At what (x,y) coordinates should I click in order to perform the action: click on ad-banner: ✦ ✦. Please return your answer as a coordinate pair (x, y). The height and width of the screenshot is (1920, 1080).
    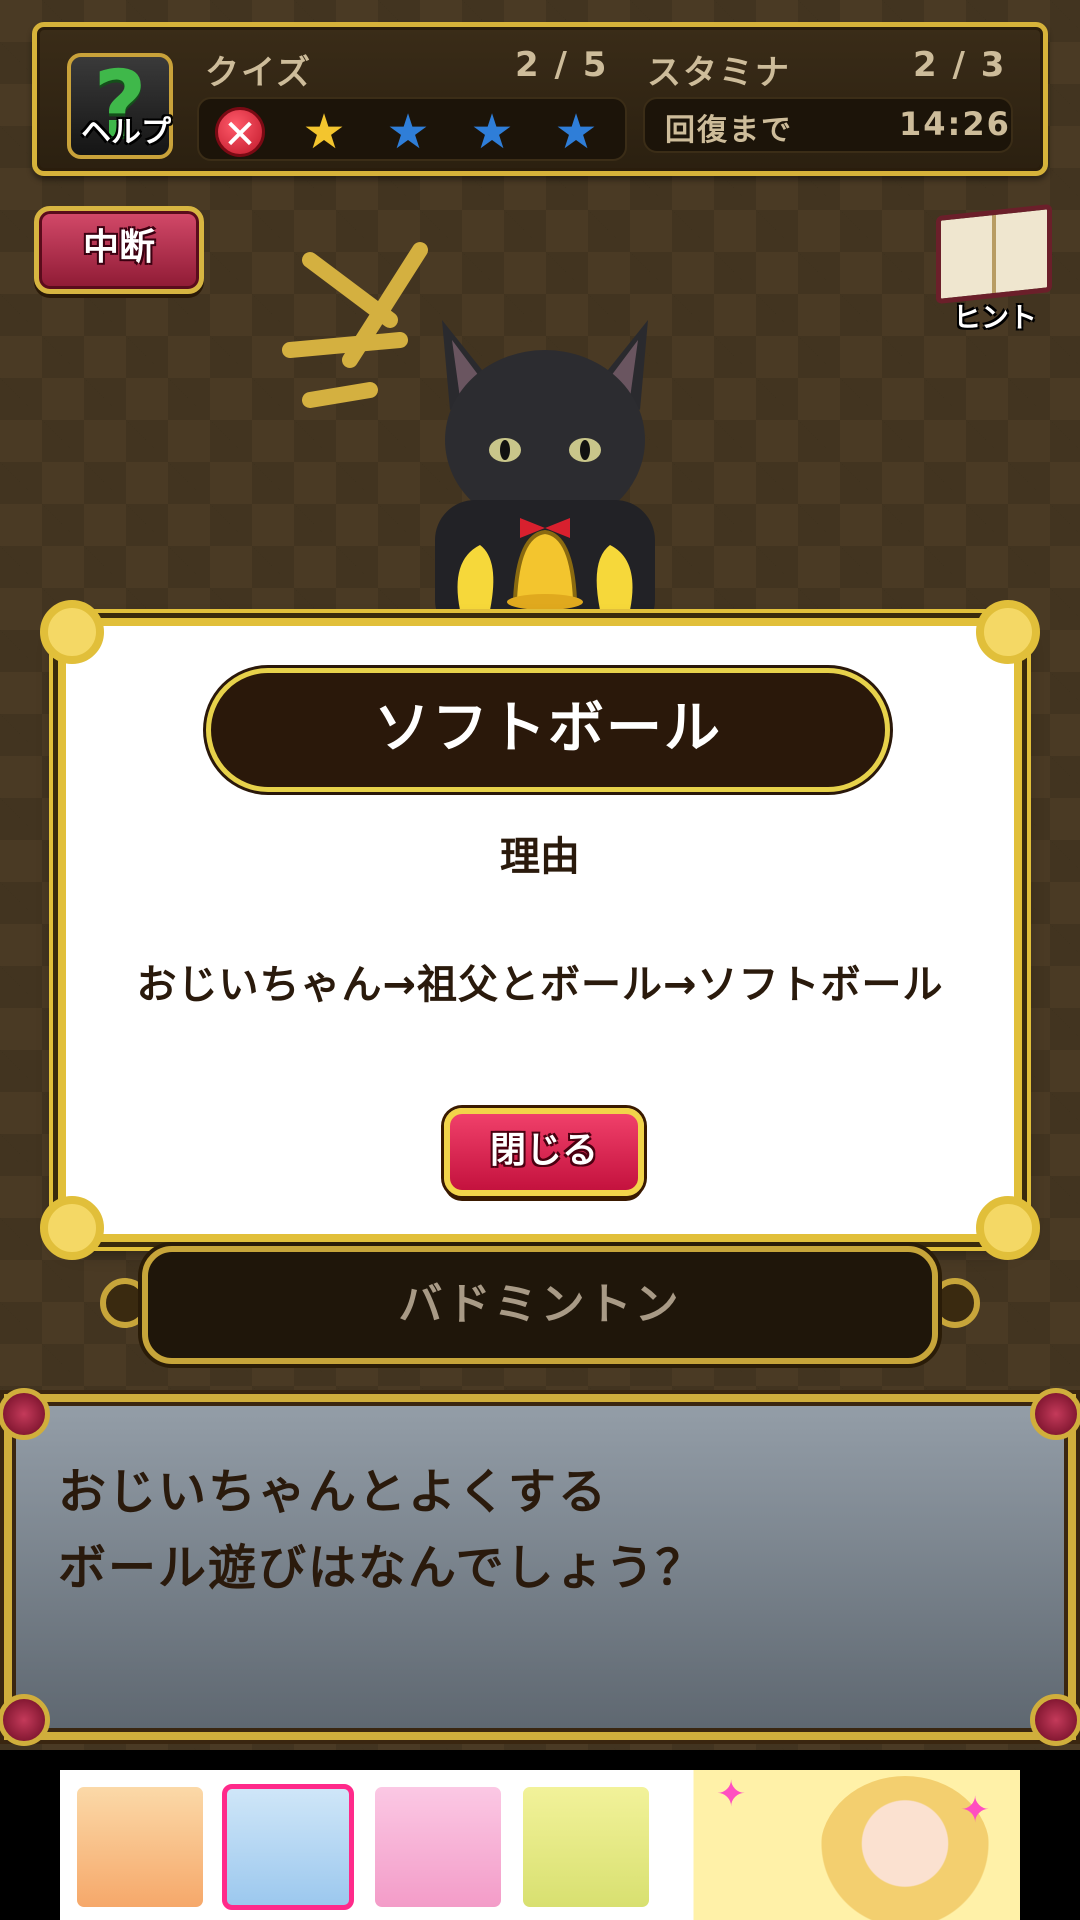
    Looking at the image, I should click on (540, 1845).